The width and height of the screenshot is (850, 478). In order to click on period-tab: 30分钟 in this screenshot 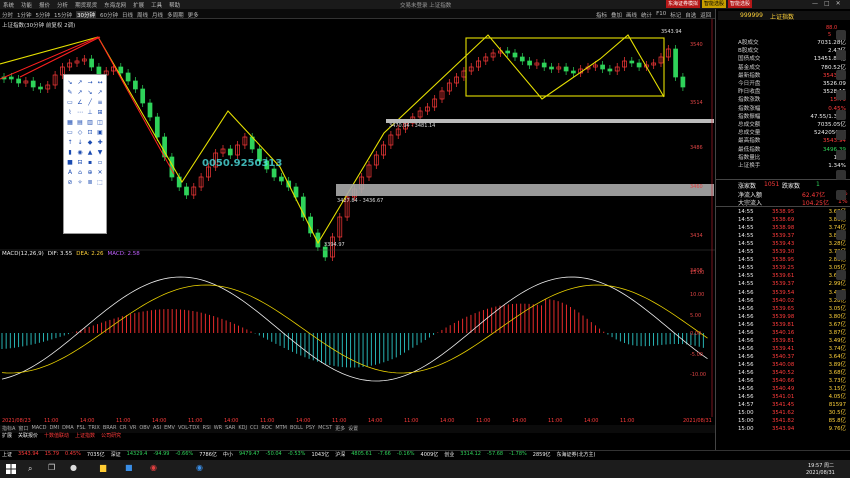, I will do `click(86, 15)`.